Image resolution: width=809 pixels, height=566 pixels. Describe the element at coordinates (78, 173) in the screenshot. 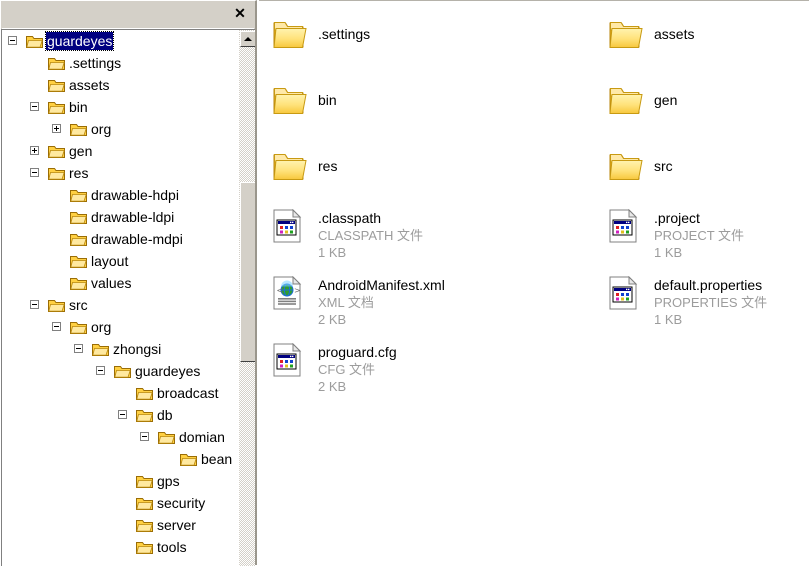

I see `tree-node-label: res` at that location.